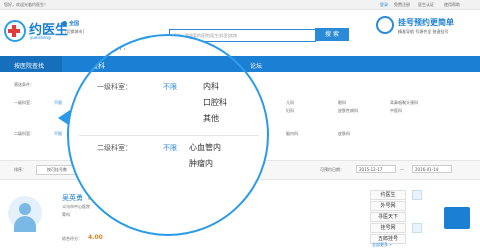 The width and height of the screenshot is (480, 248). I want to click on magnifier-level1-internal: 内科, so click(211, 86).